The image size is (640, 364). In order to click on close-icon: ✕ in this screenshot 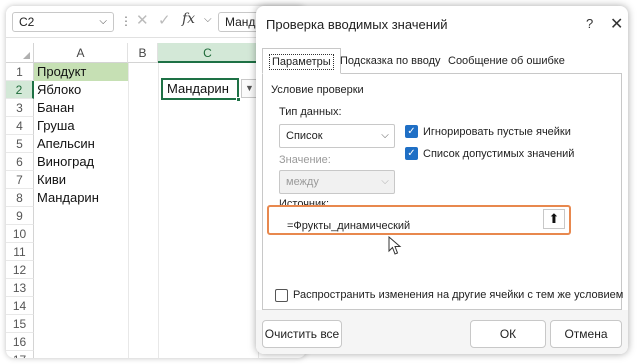, I will do `click(616, 24)`.